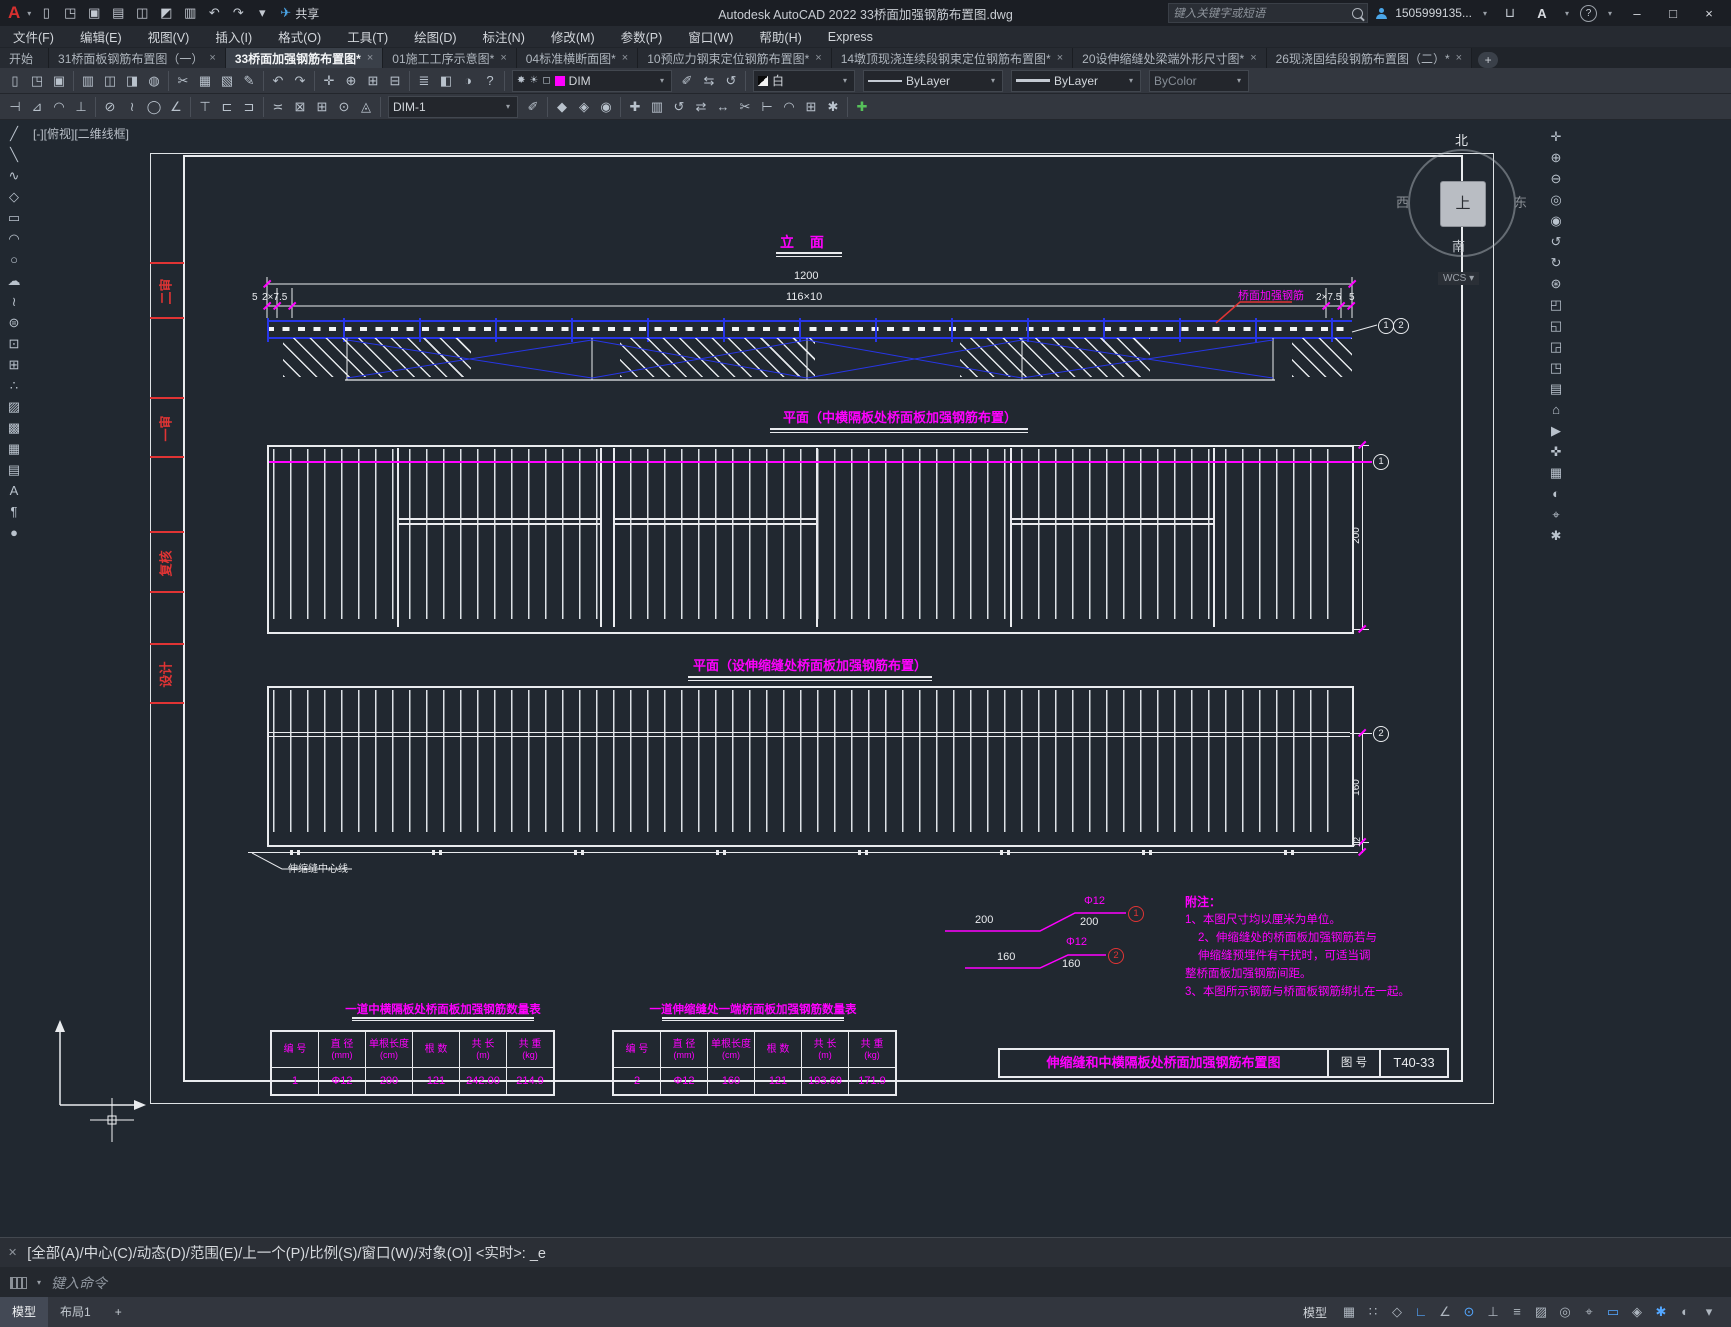  I want to click on qat-menu-icon: ▾, so click(262, 13).